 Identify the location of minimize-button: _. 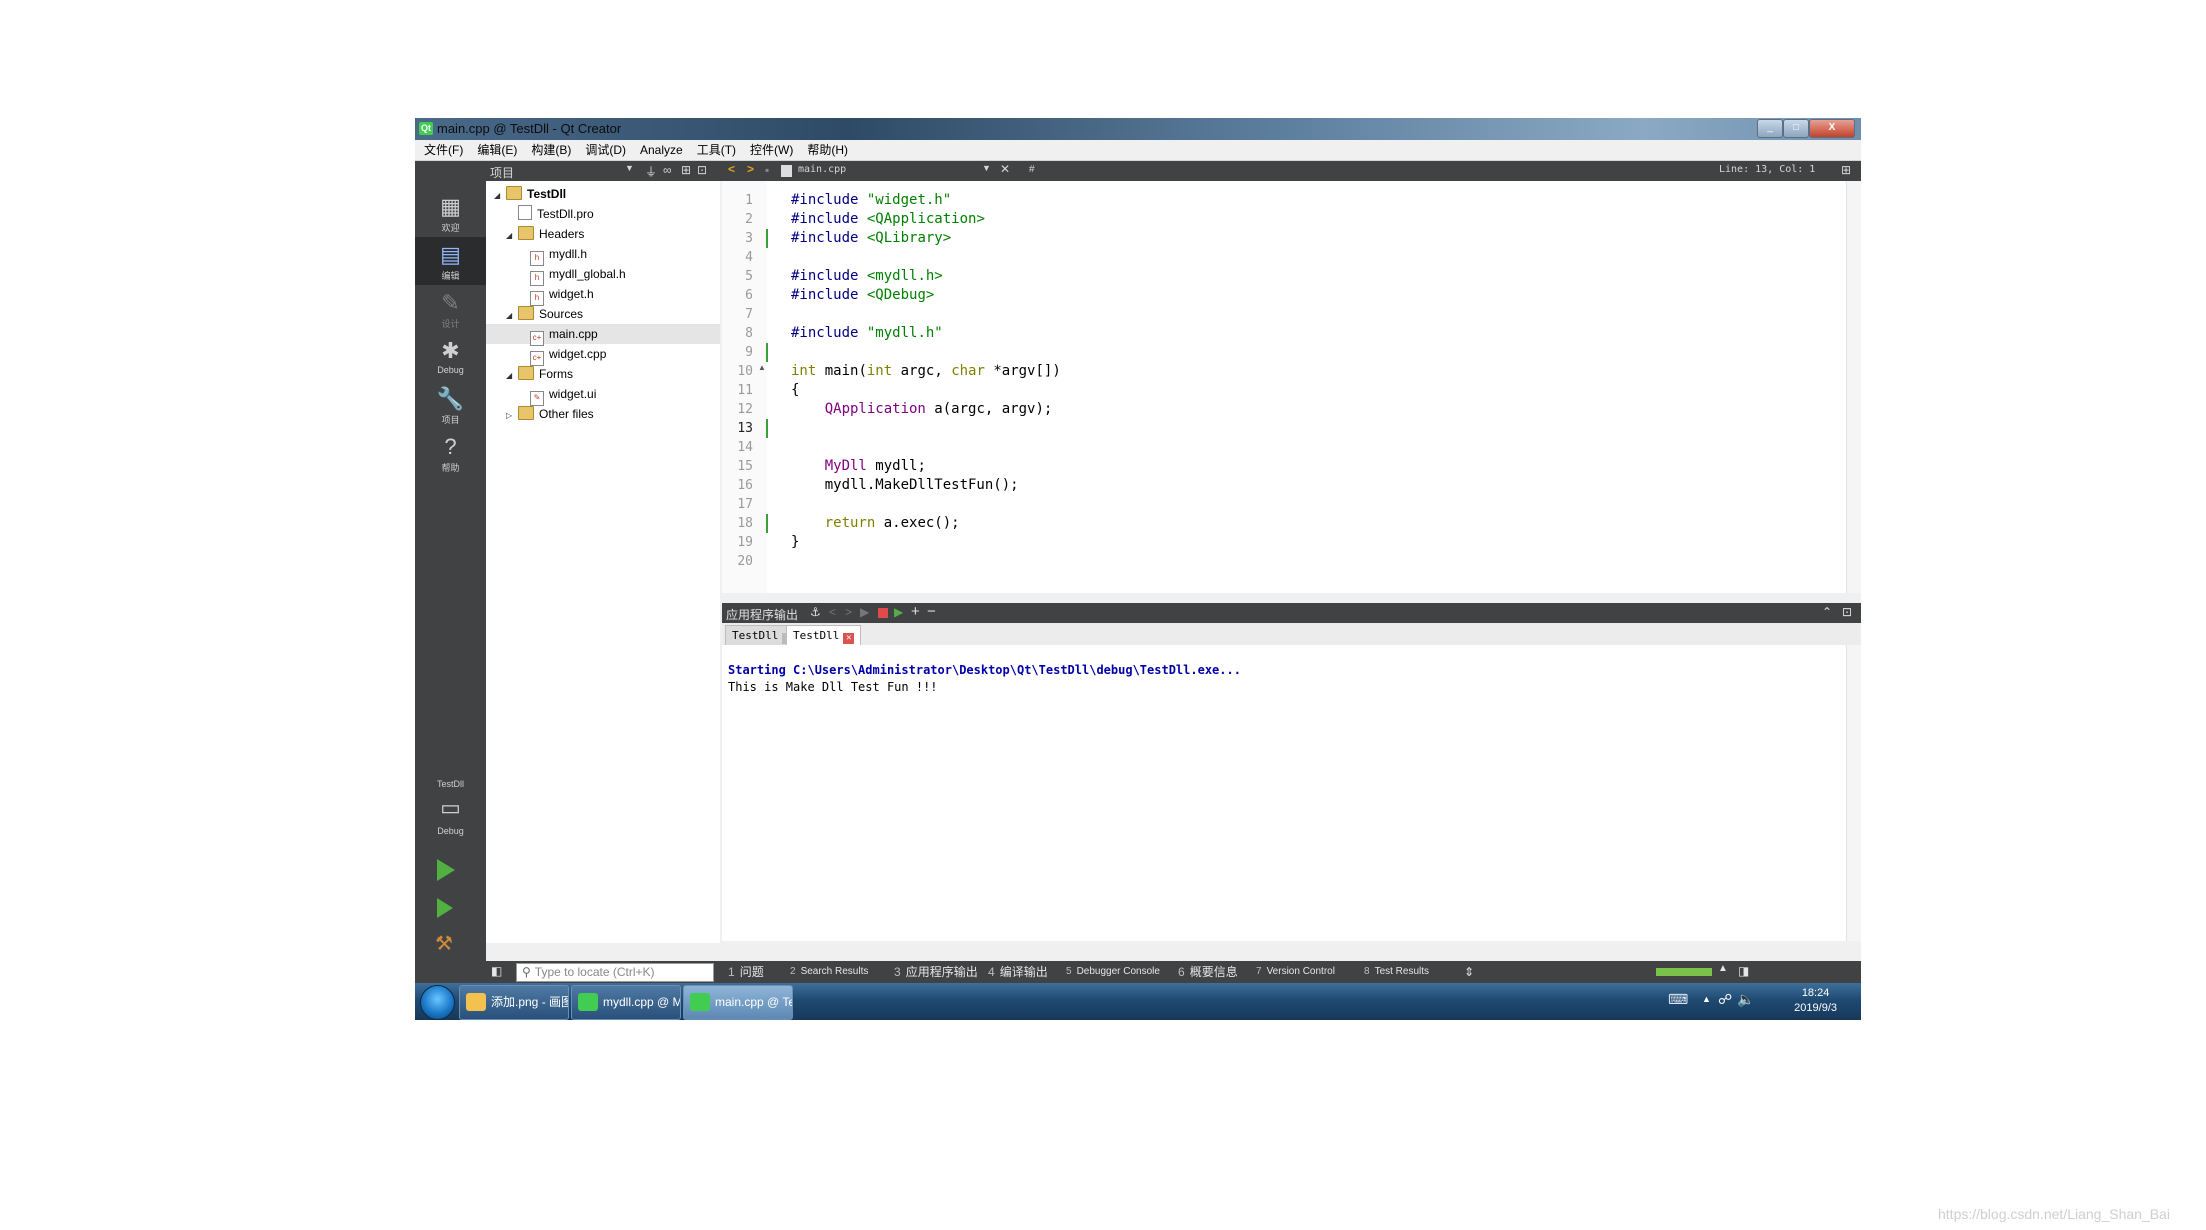
(1770, 128).